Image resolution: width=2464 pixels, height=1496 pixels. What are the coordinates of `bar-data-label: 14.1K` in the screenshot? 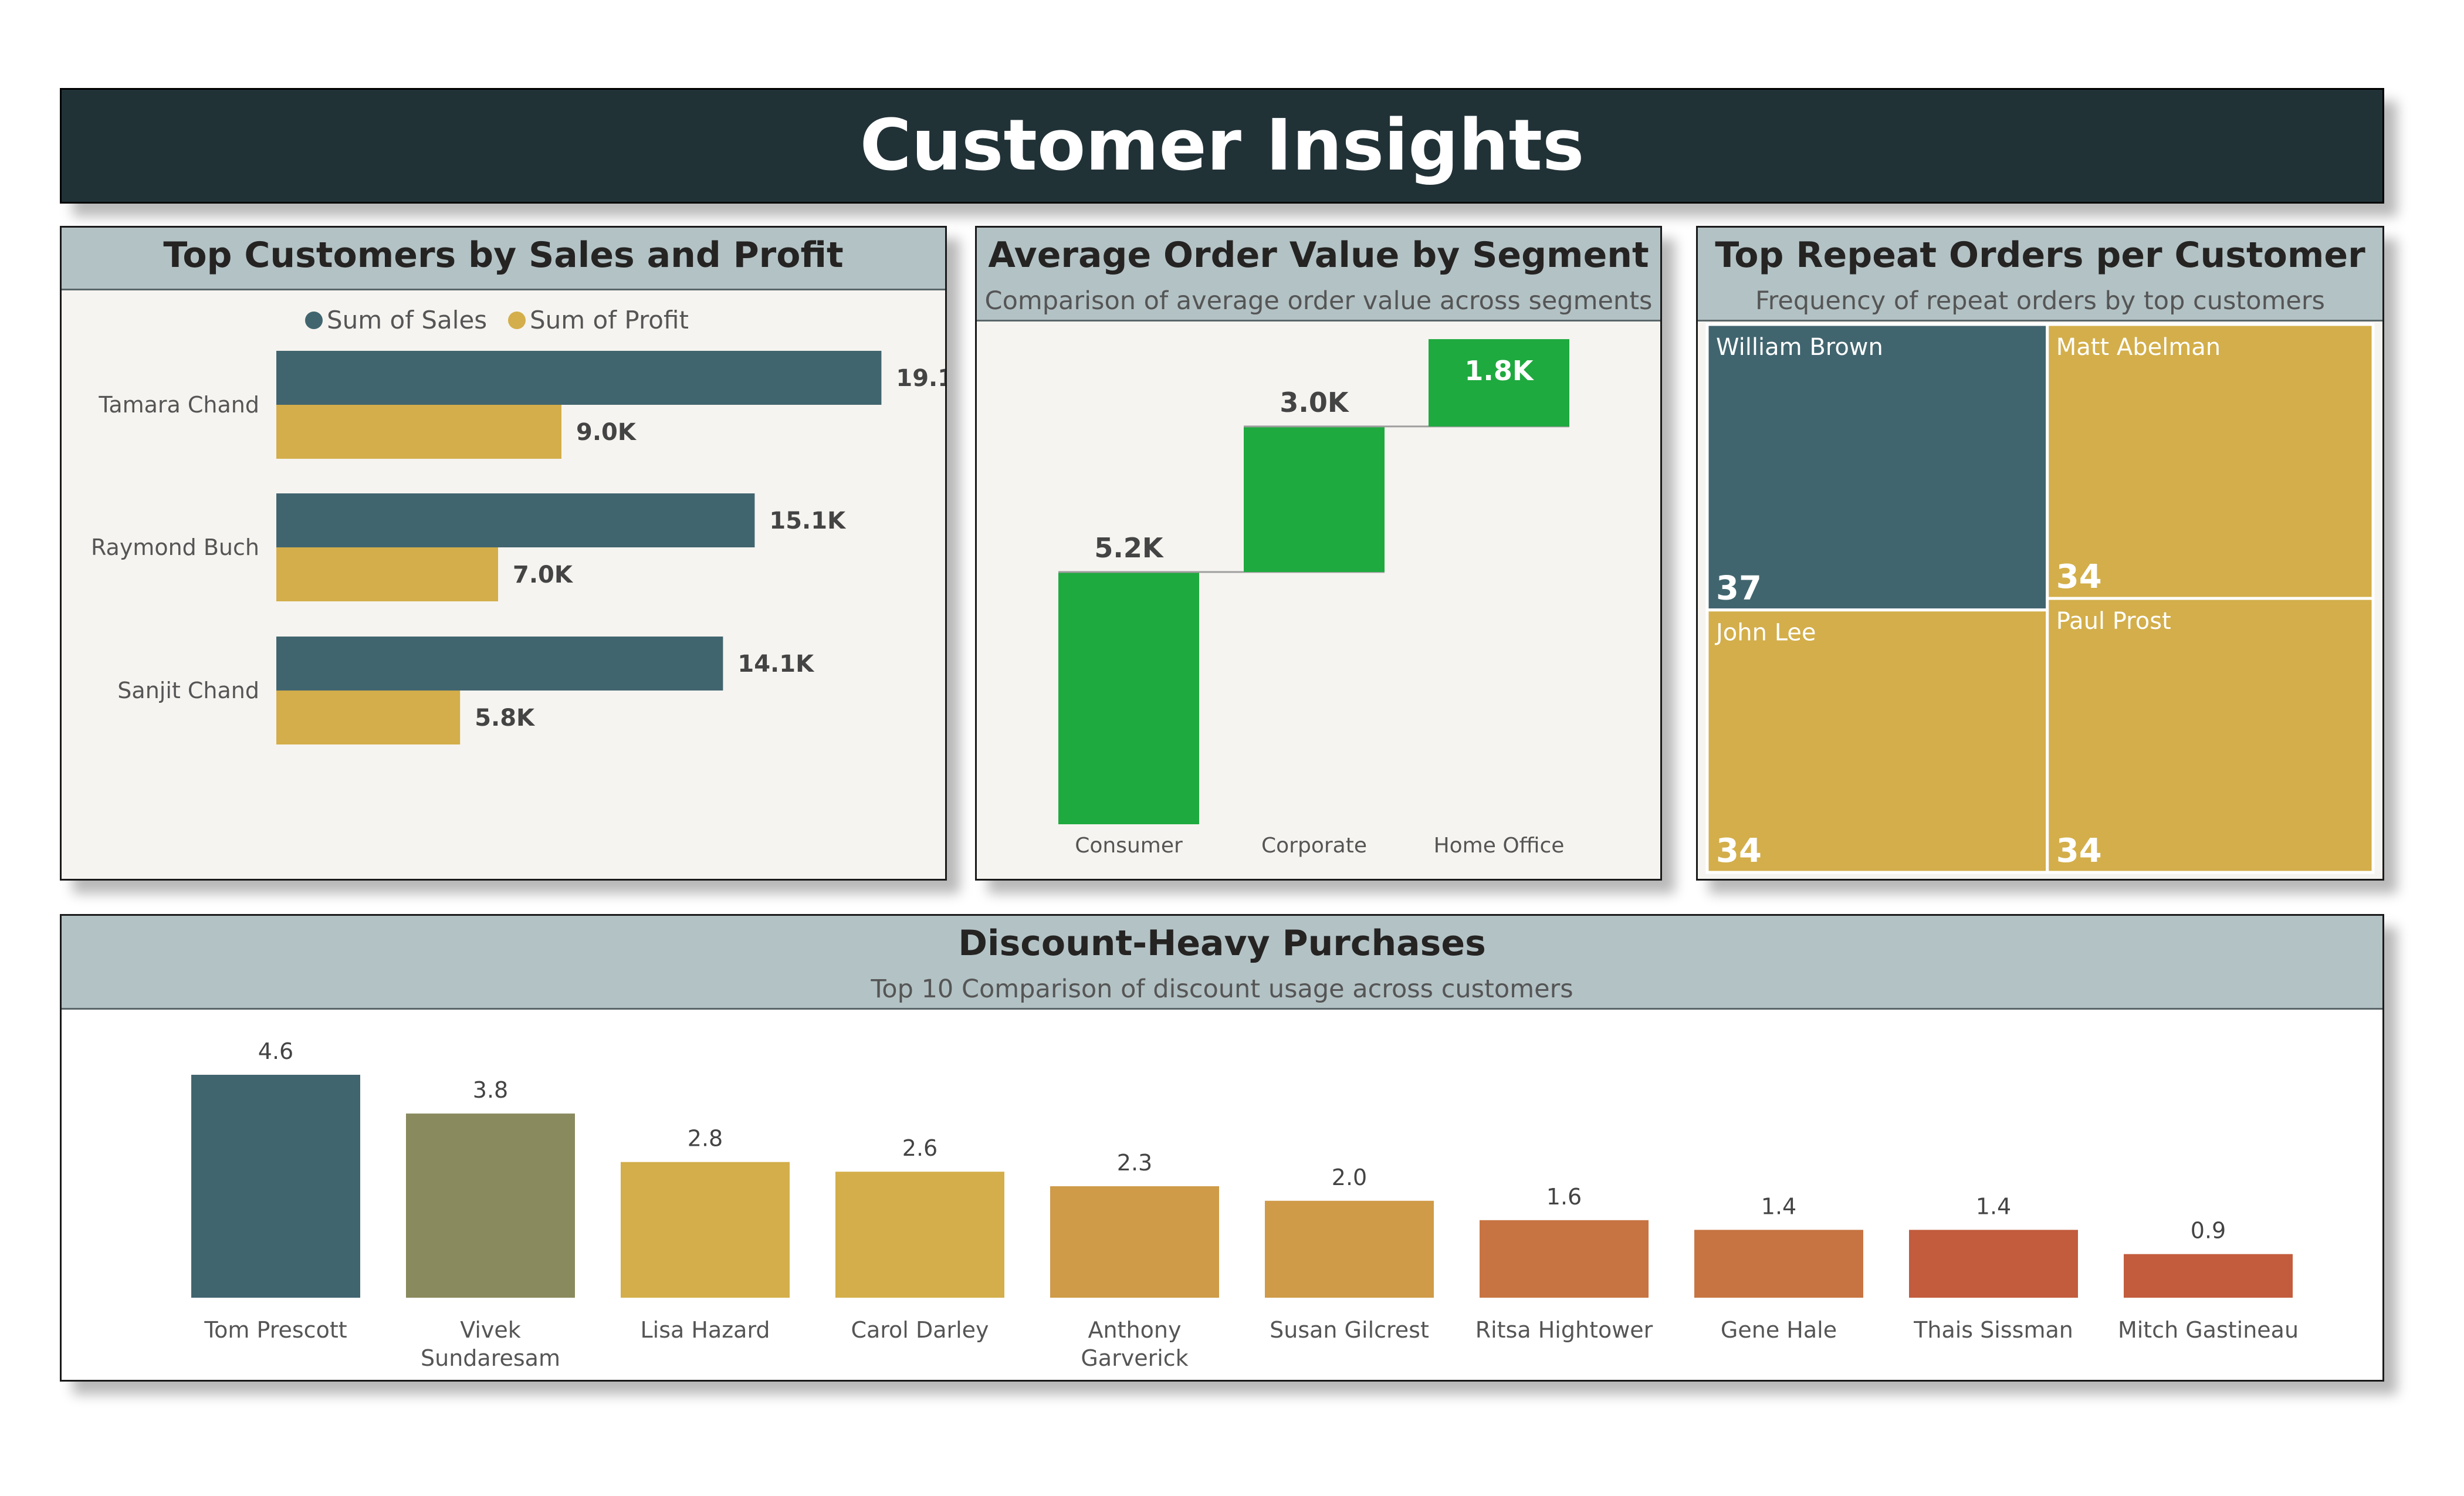 It's located at (776, 664).